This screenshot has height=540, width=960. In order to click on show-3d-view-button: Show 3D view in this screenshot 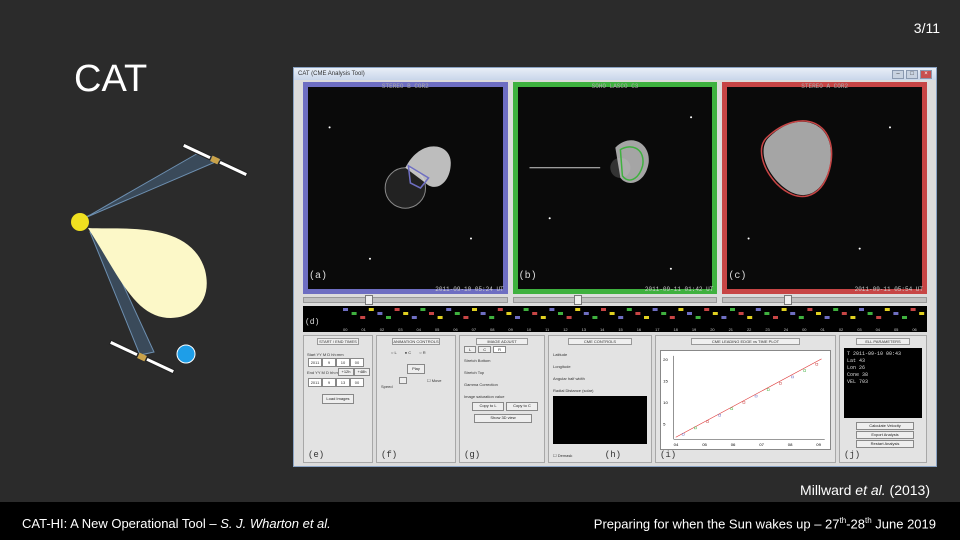, I will do `click(503, 418)`.